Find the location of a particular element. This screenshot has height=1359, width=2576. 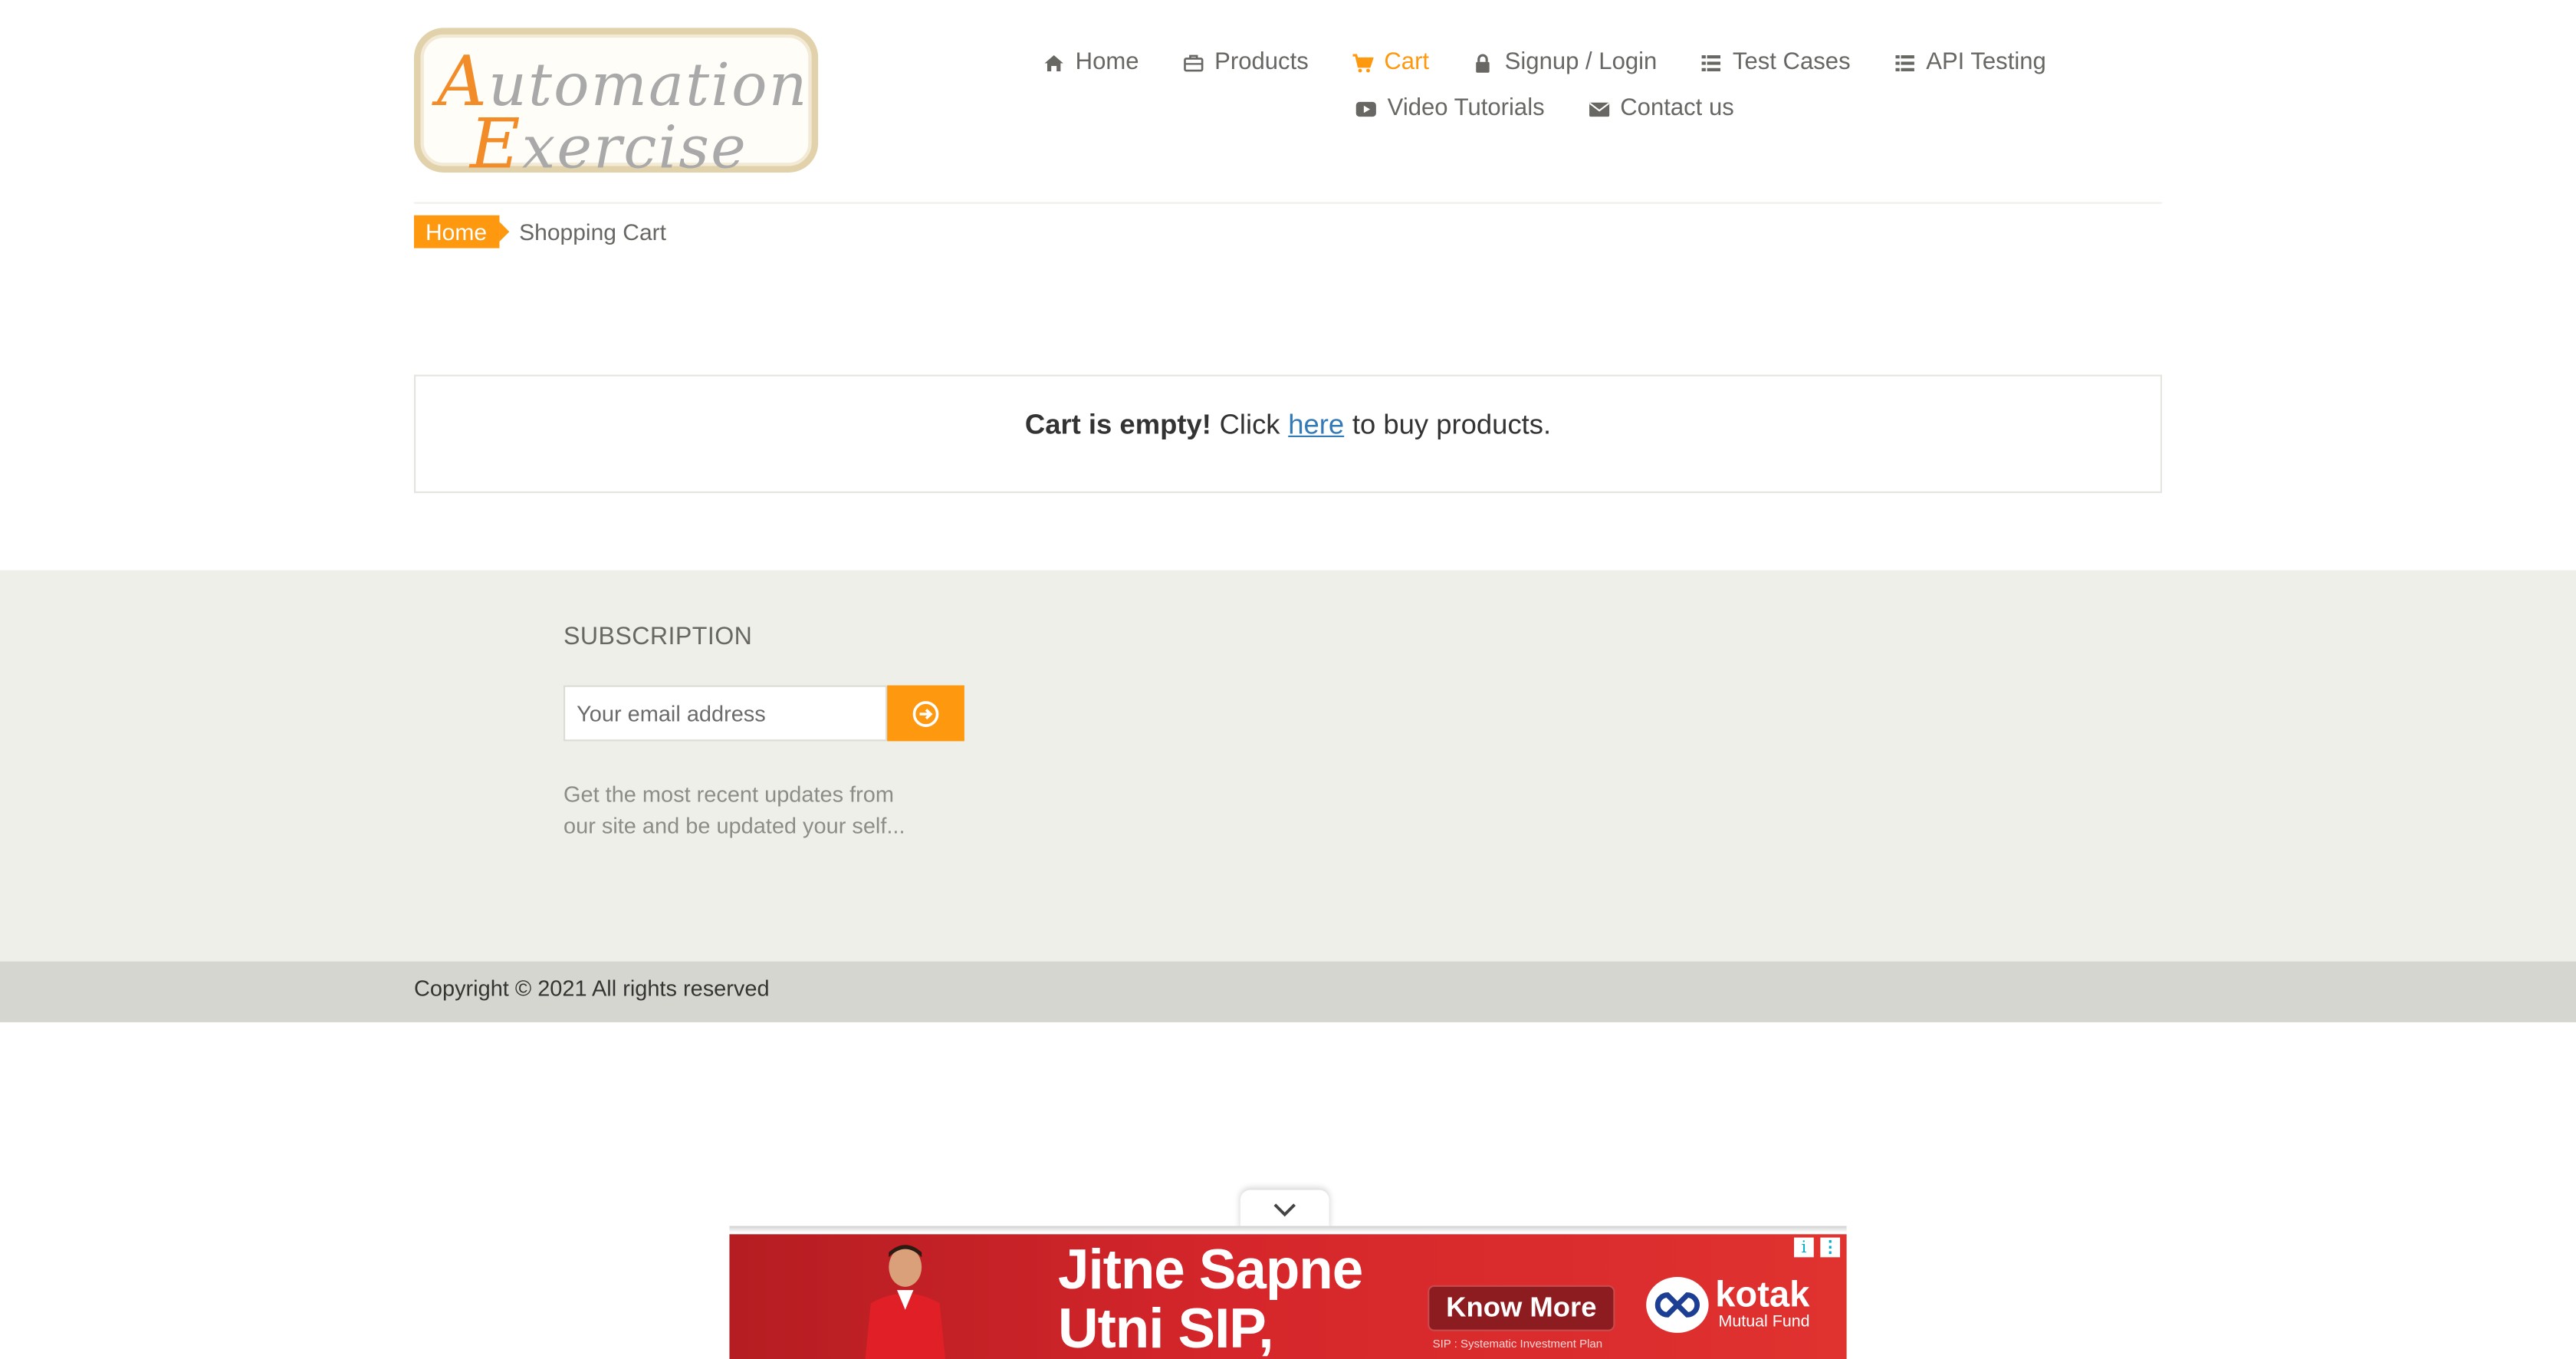

nav-item-label: Contact us is located at coordinates (1677, 108).